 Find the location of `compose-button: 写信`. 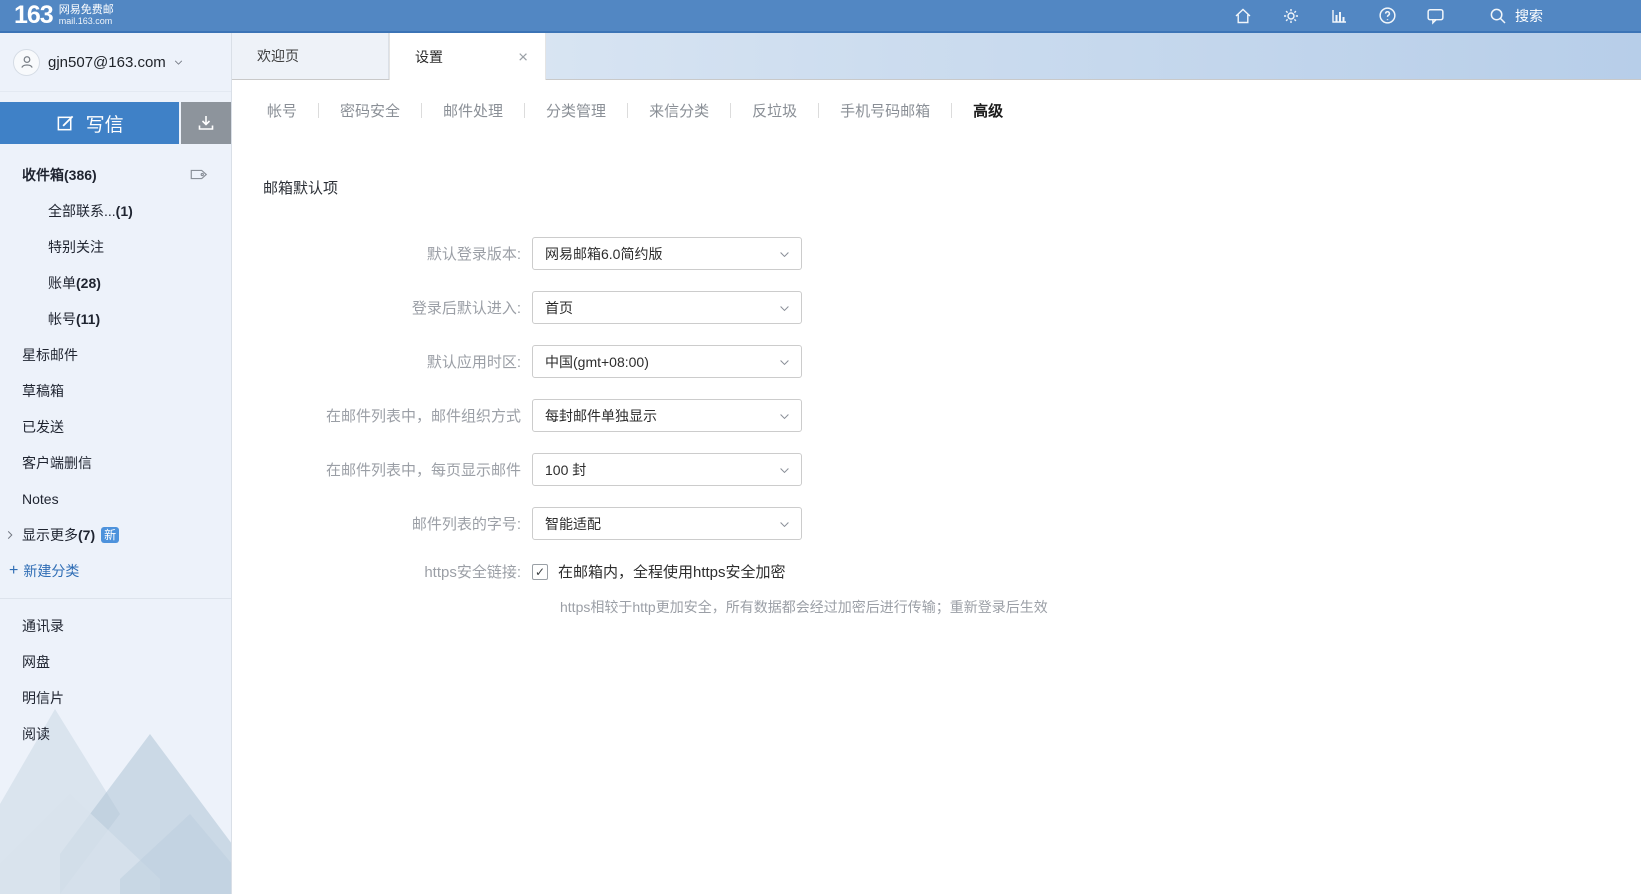

compose-button: 写信 is located at coordinates (90, 123).